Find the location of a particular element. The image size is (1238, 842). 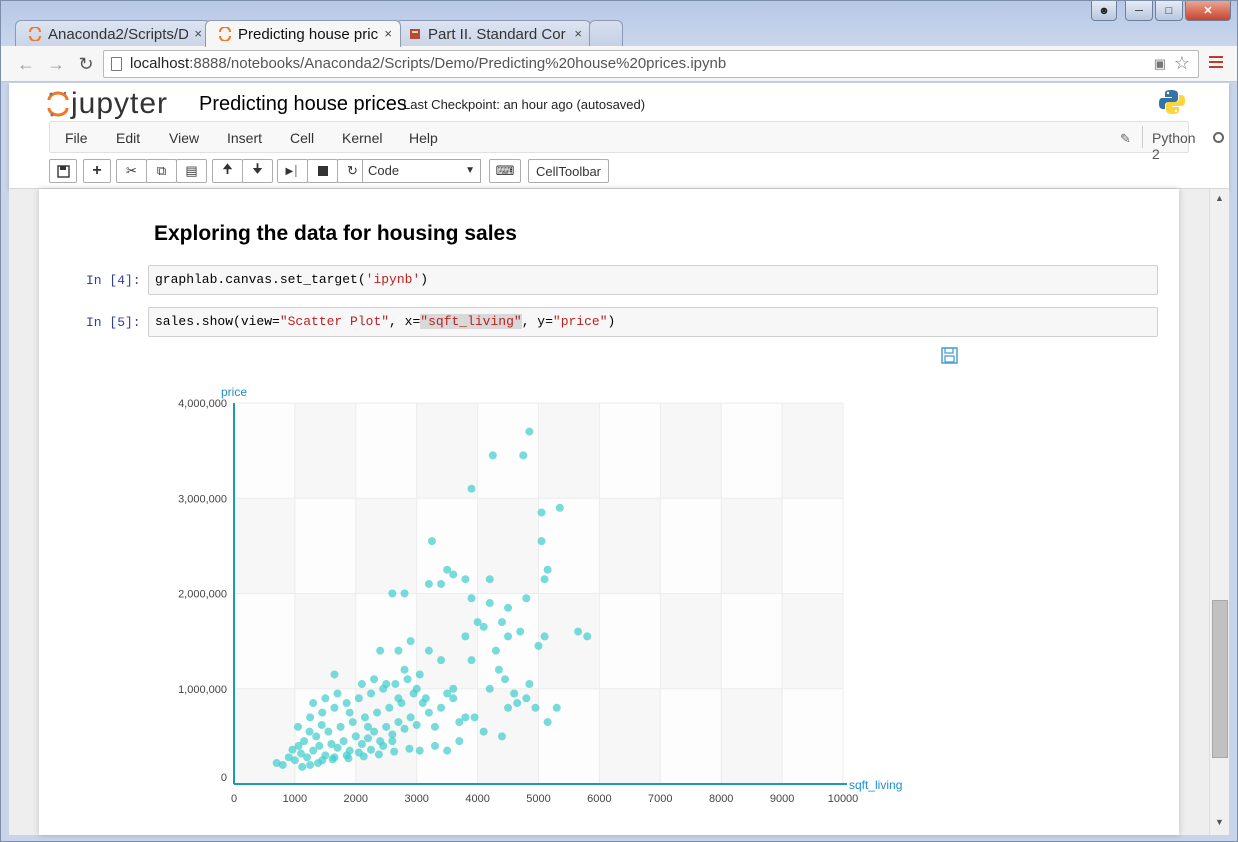

tab-predicting-house-prices: Predicting house pric × is located at coordinates (303, 33).